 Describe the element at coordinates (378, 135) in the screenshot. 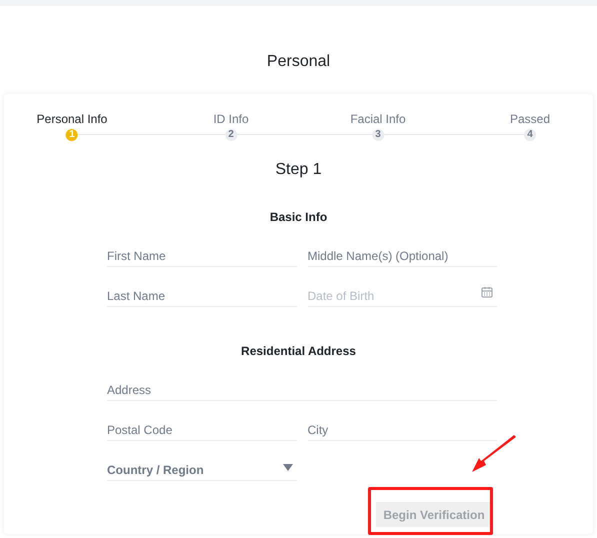

I see `step-number: 3` at that location.